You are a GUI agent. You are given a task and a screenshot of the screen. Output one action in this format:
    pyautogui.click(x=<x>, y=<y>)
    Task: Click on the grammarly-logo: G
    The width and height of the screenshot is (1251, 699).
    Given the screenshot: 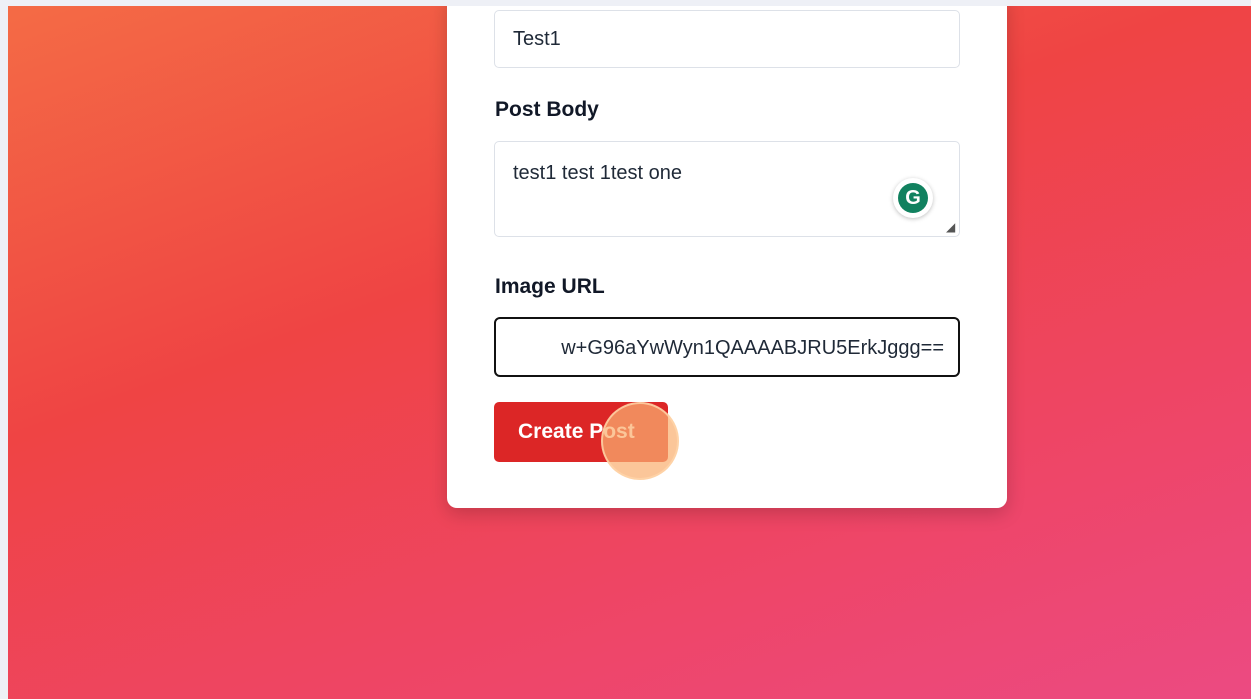 What is the action you would take?
    pyautogui.click(x=913, y=198)
    